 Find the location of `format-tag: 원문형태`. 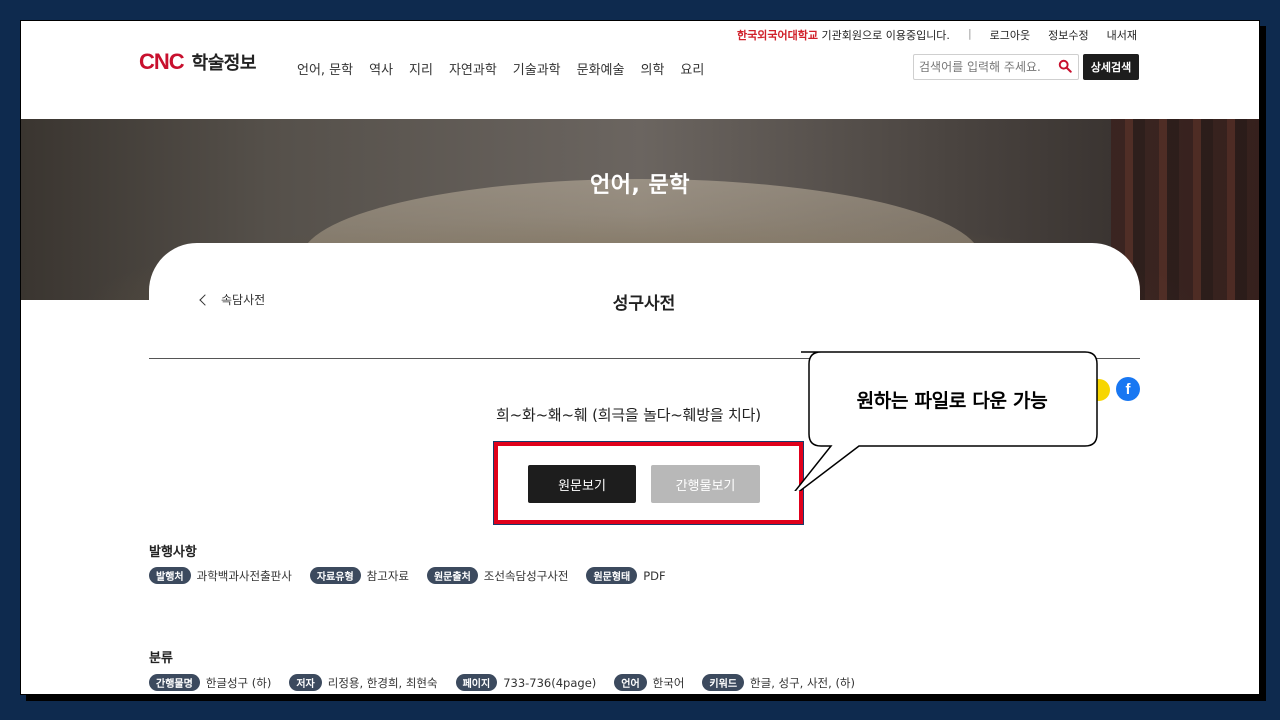

format-tag: 원문형태 is located at coordinates (612, 575).